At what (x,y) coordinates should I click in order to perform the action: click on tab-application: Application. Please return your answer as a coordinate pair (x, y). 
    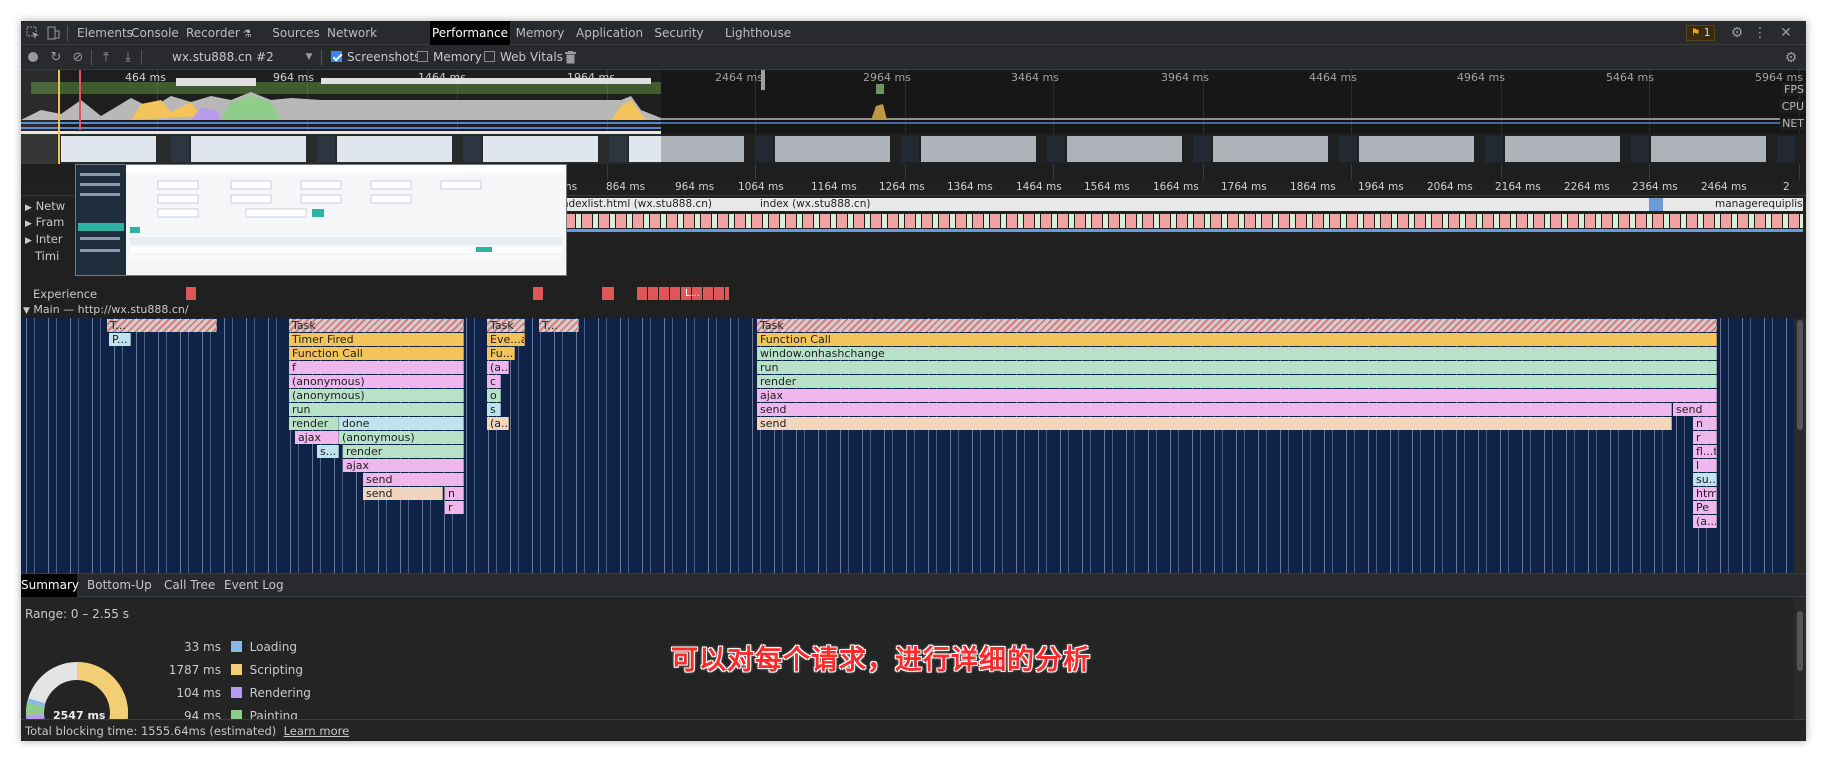
    Looking at the image, I should click on (609, 33).